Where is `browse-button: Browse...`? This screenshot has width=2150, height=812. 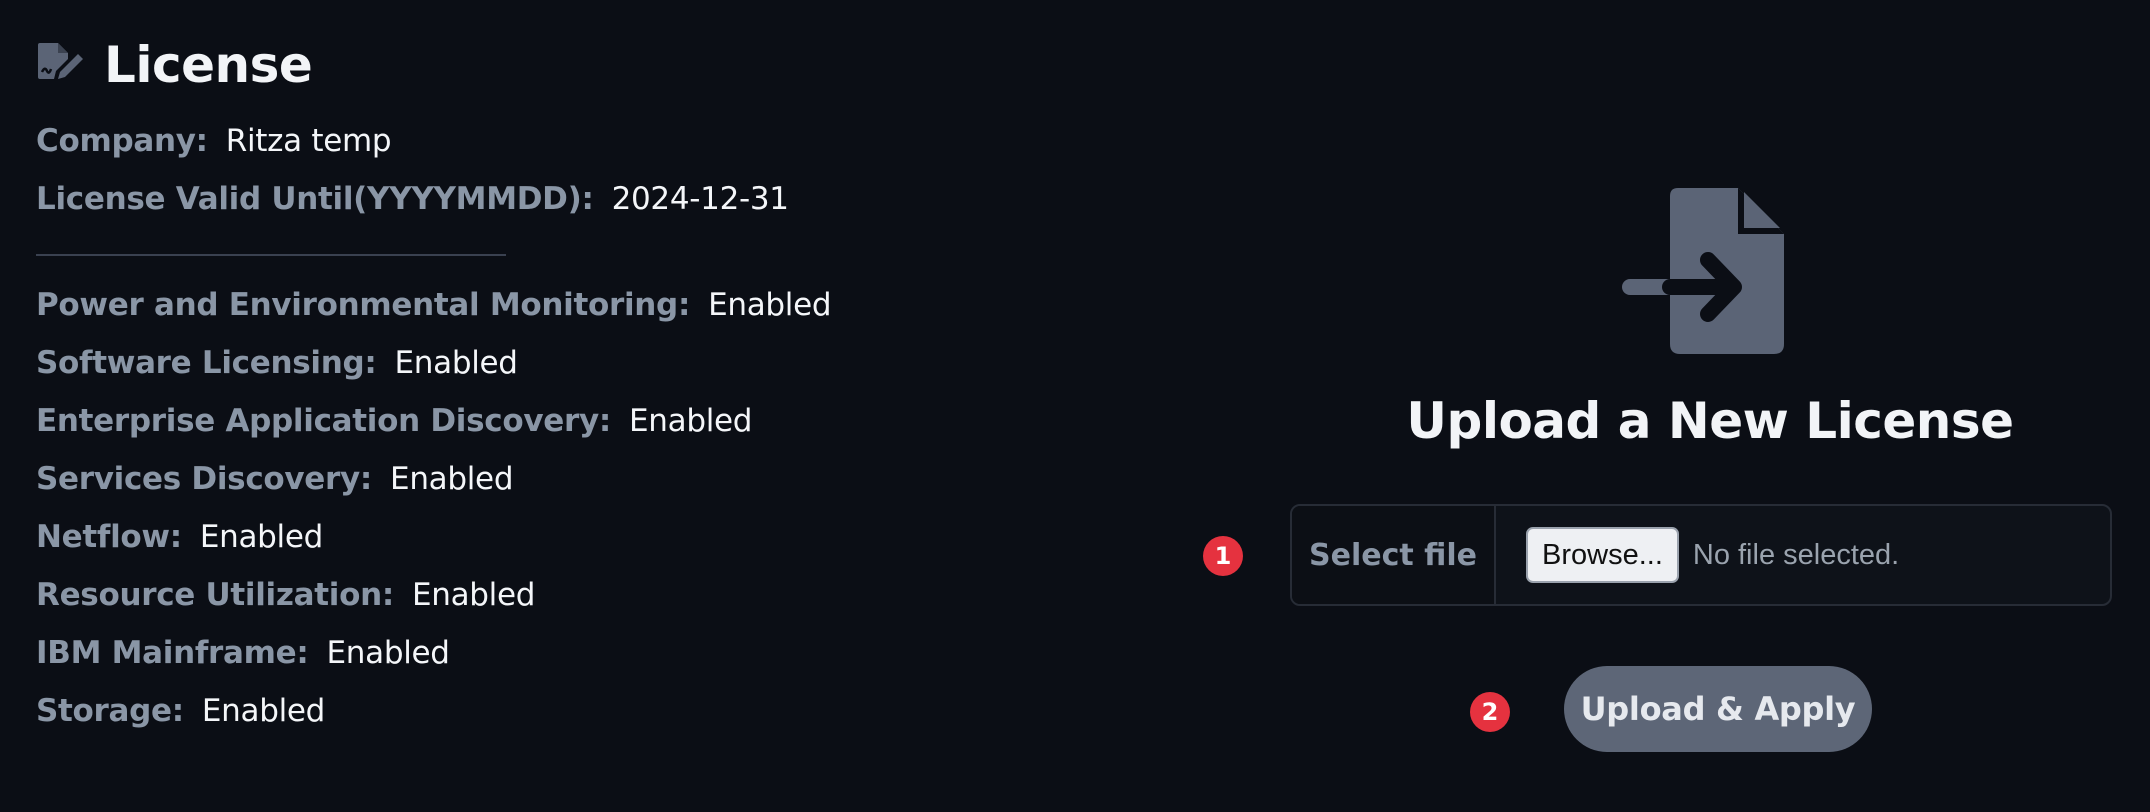
browse-button: Browse... is located at coordinates (1602, 555).